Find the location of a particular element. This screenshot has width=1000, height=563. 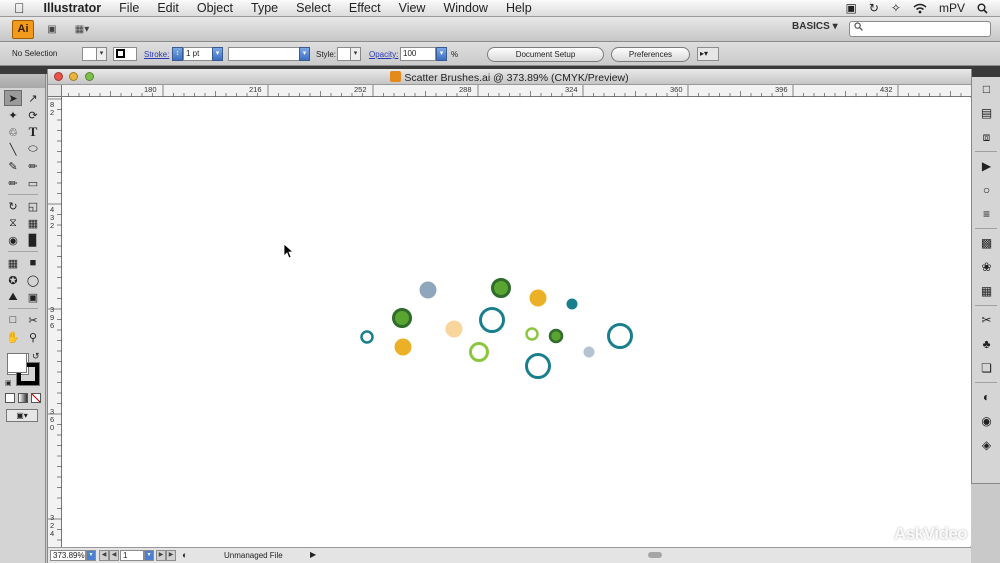

brushes-panel-icon: ✂ is located at coordinates (986, 320).